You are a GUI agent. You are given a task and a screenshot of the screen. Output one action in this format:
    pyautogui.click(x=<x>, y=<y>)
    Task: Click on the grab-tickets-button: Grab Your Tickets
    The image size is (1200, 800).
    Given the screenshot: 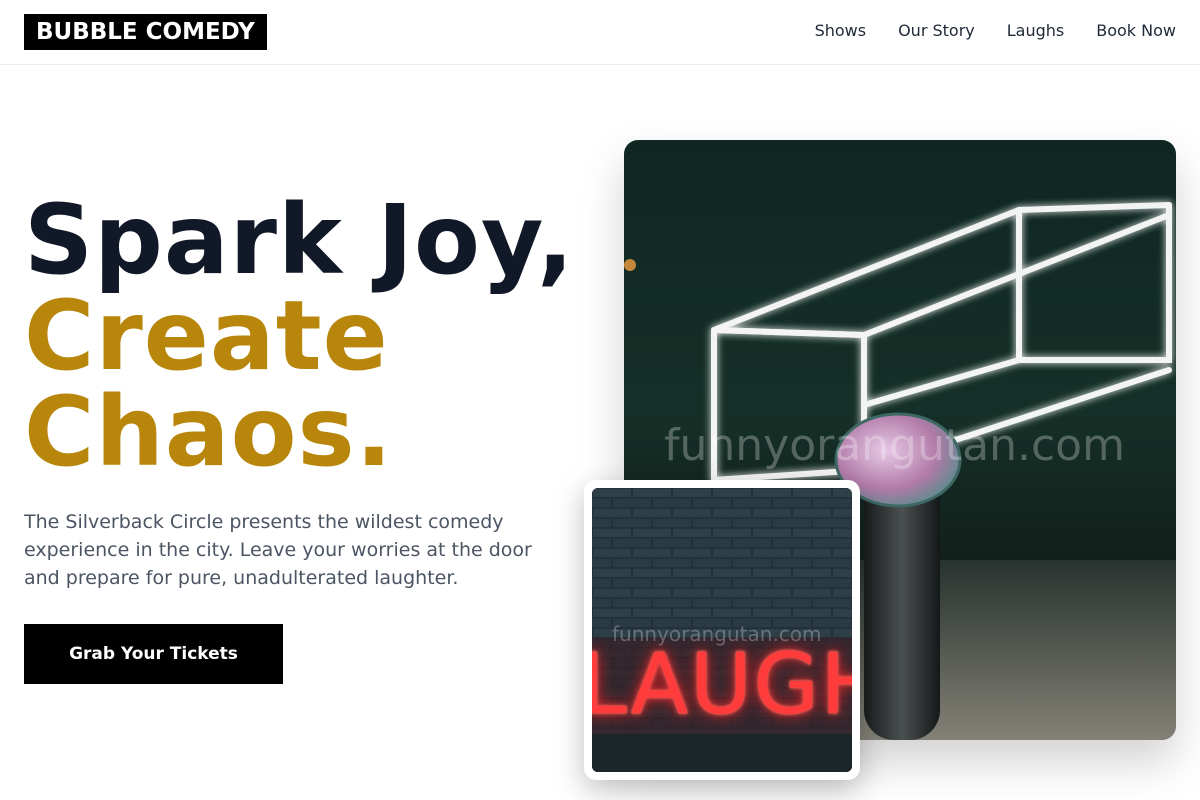 What is the action you would take?
    pyautogui.click(x=153, y=654)
    